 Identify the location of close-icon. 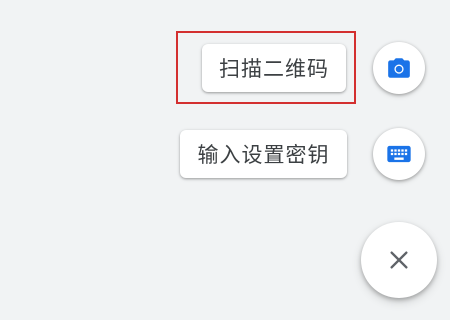
(399, 260).